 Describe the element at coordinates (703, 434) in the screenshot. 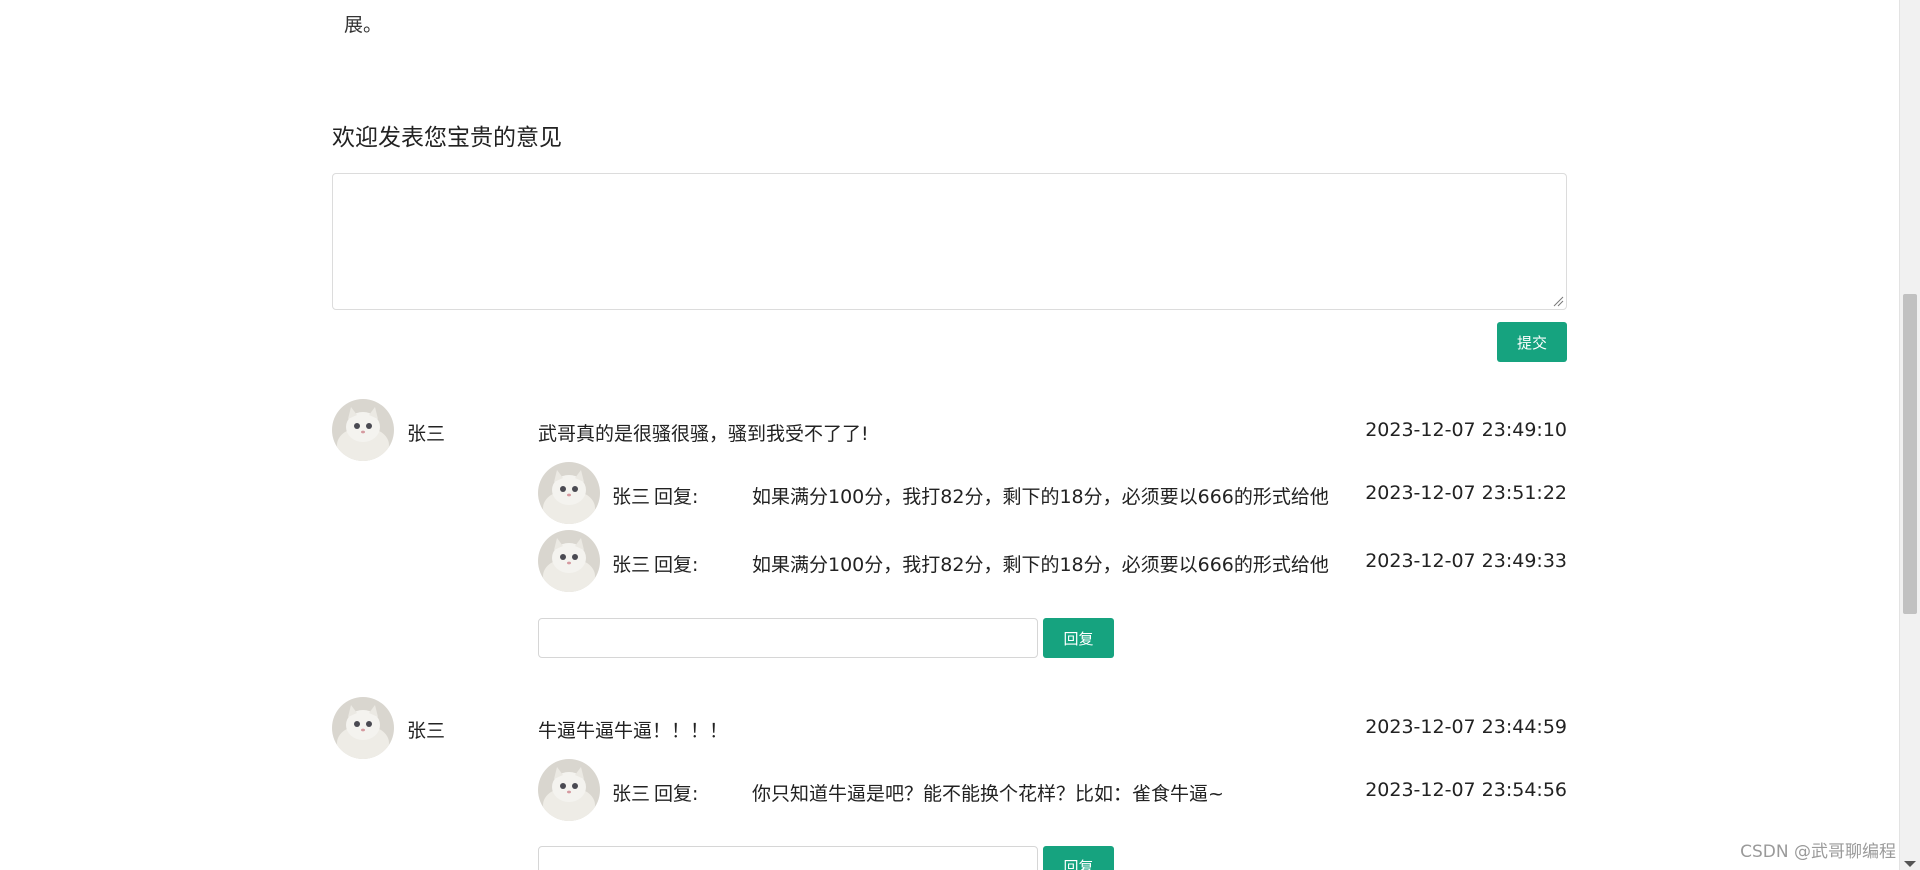

I see `comment-content: 武哥真的是很骚很骚，骚到我受不了了!` at that location.